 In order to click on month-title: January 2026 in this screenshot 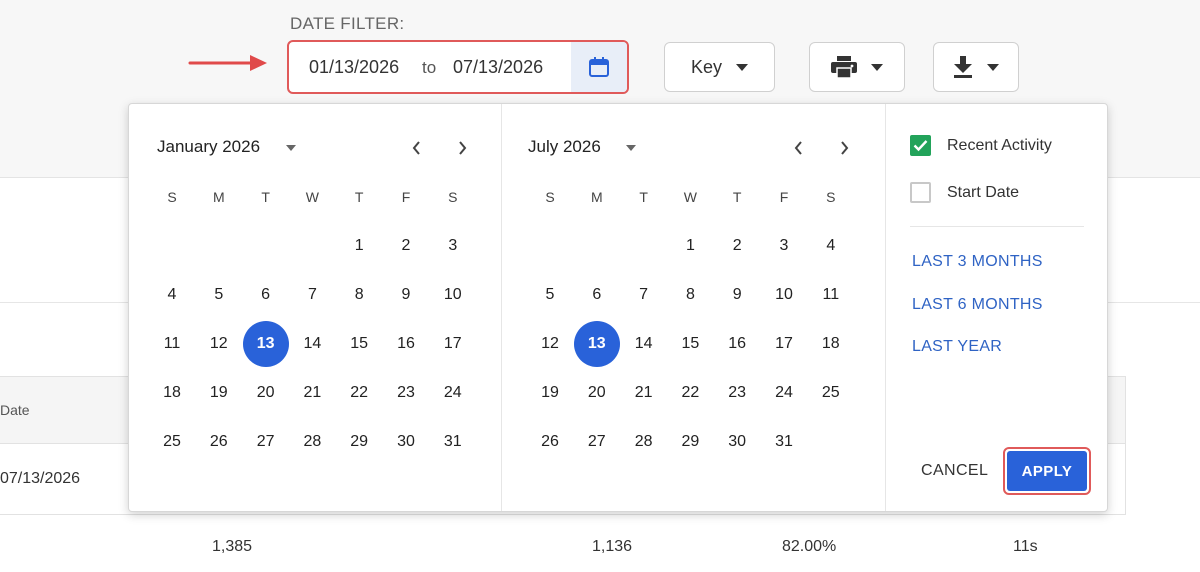, I will do `click(208, 147)`.